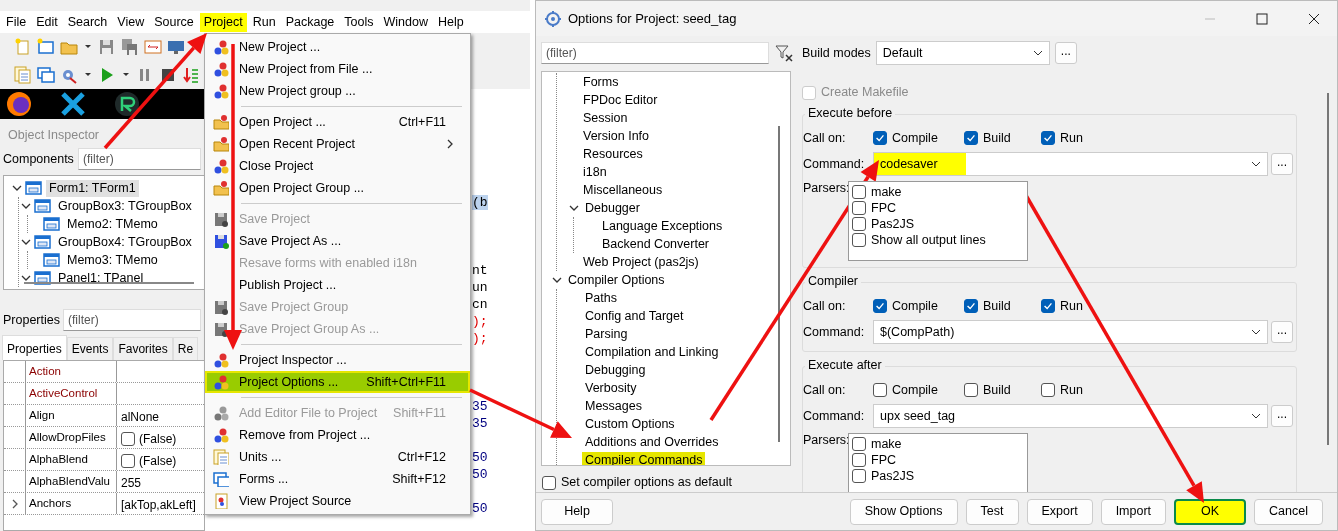 Image resolution: width=1338 pixels, height=531 pixels. Describe the element at coordinates (337, 122) in the screenshot. I see `menu-item: Open Project ... Ctrl+F11` at that location.